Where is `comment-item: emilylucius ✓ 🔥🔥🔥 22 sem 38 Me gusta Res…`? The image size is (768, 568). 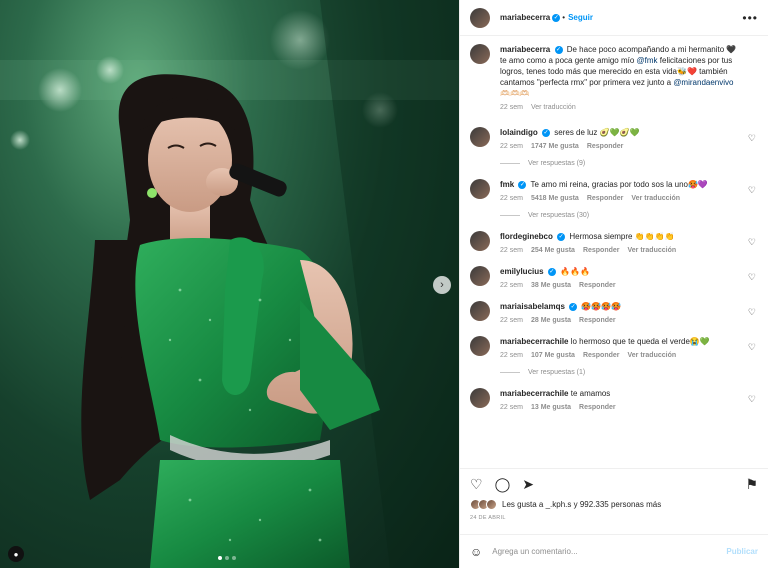
comment-item: emilylucius ✓ 🔥🔥🔥 22 sem 38 Me gusta Res… is located at coordinates (614, 277).